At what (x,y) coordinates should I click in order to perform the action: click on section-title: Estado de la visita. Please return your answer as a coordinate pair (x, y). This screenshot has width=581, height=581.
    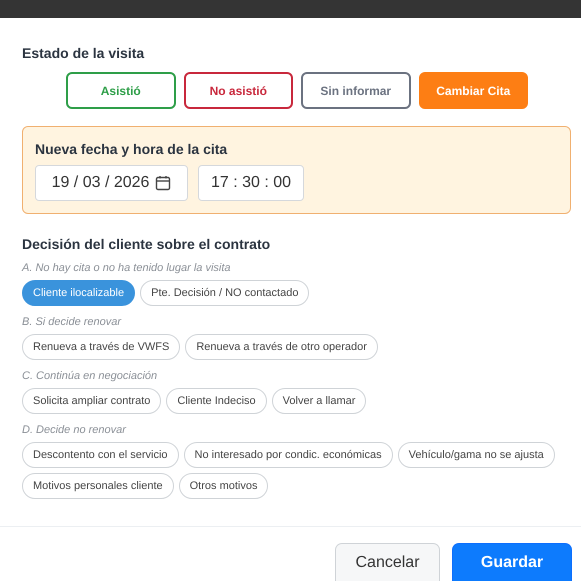
    Looking at the image, I should click on (84, 53).